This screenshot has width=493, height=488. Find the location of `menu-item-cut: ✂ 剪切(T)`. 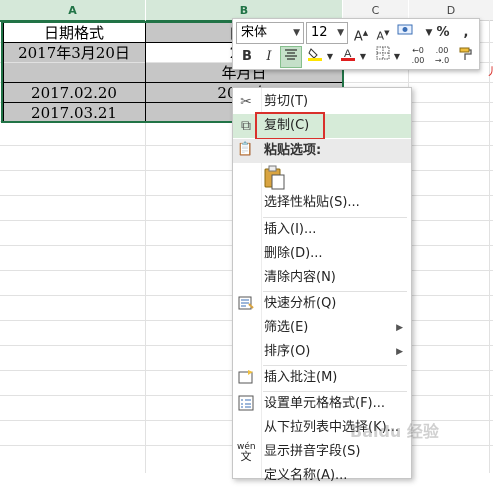

menu-item-cut: ✂ 剪切(T) is located at coordinates (322, 102).